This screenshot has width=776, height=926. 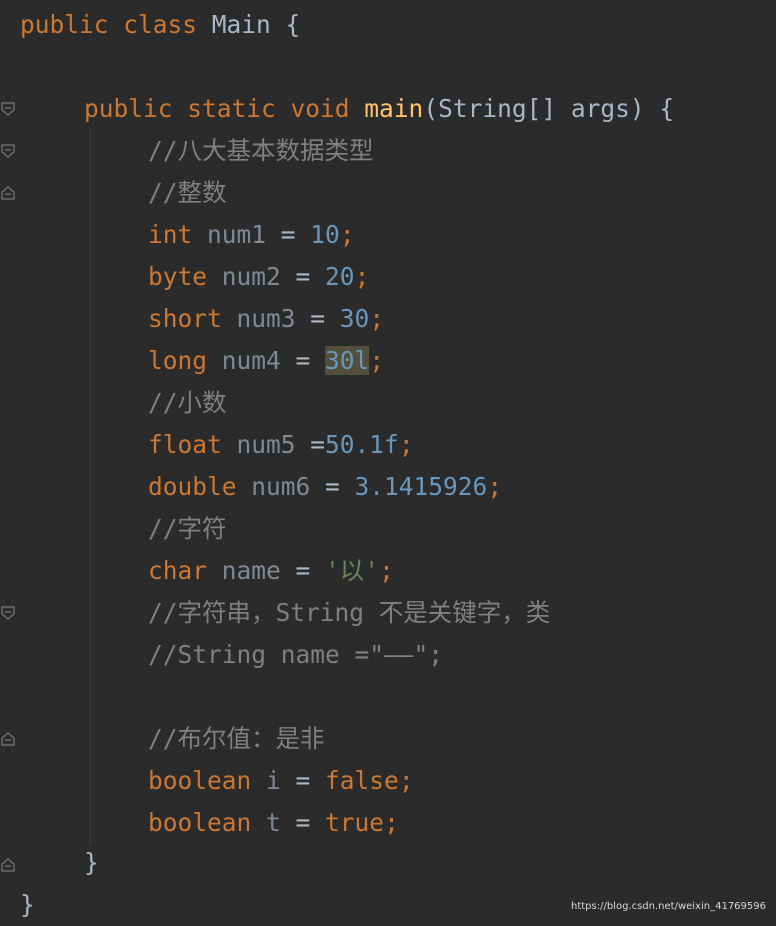 I want to click on variable-token: num4, so click(x=258, y=360).